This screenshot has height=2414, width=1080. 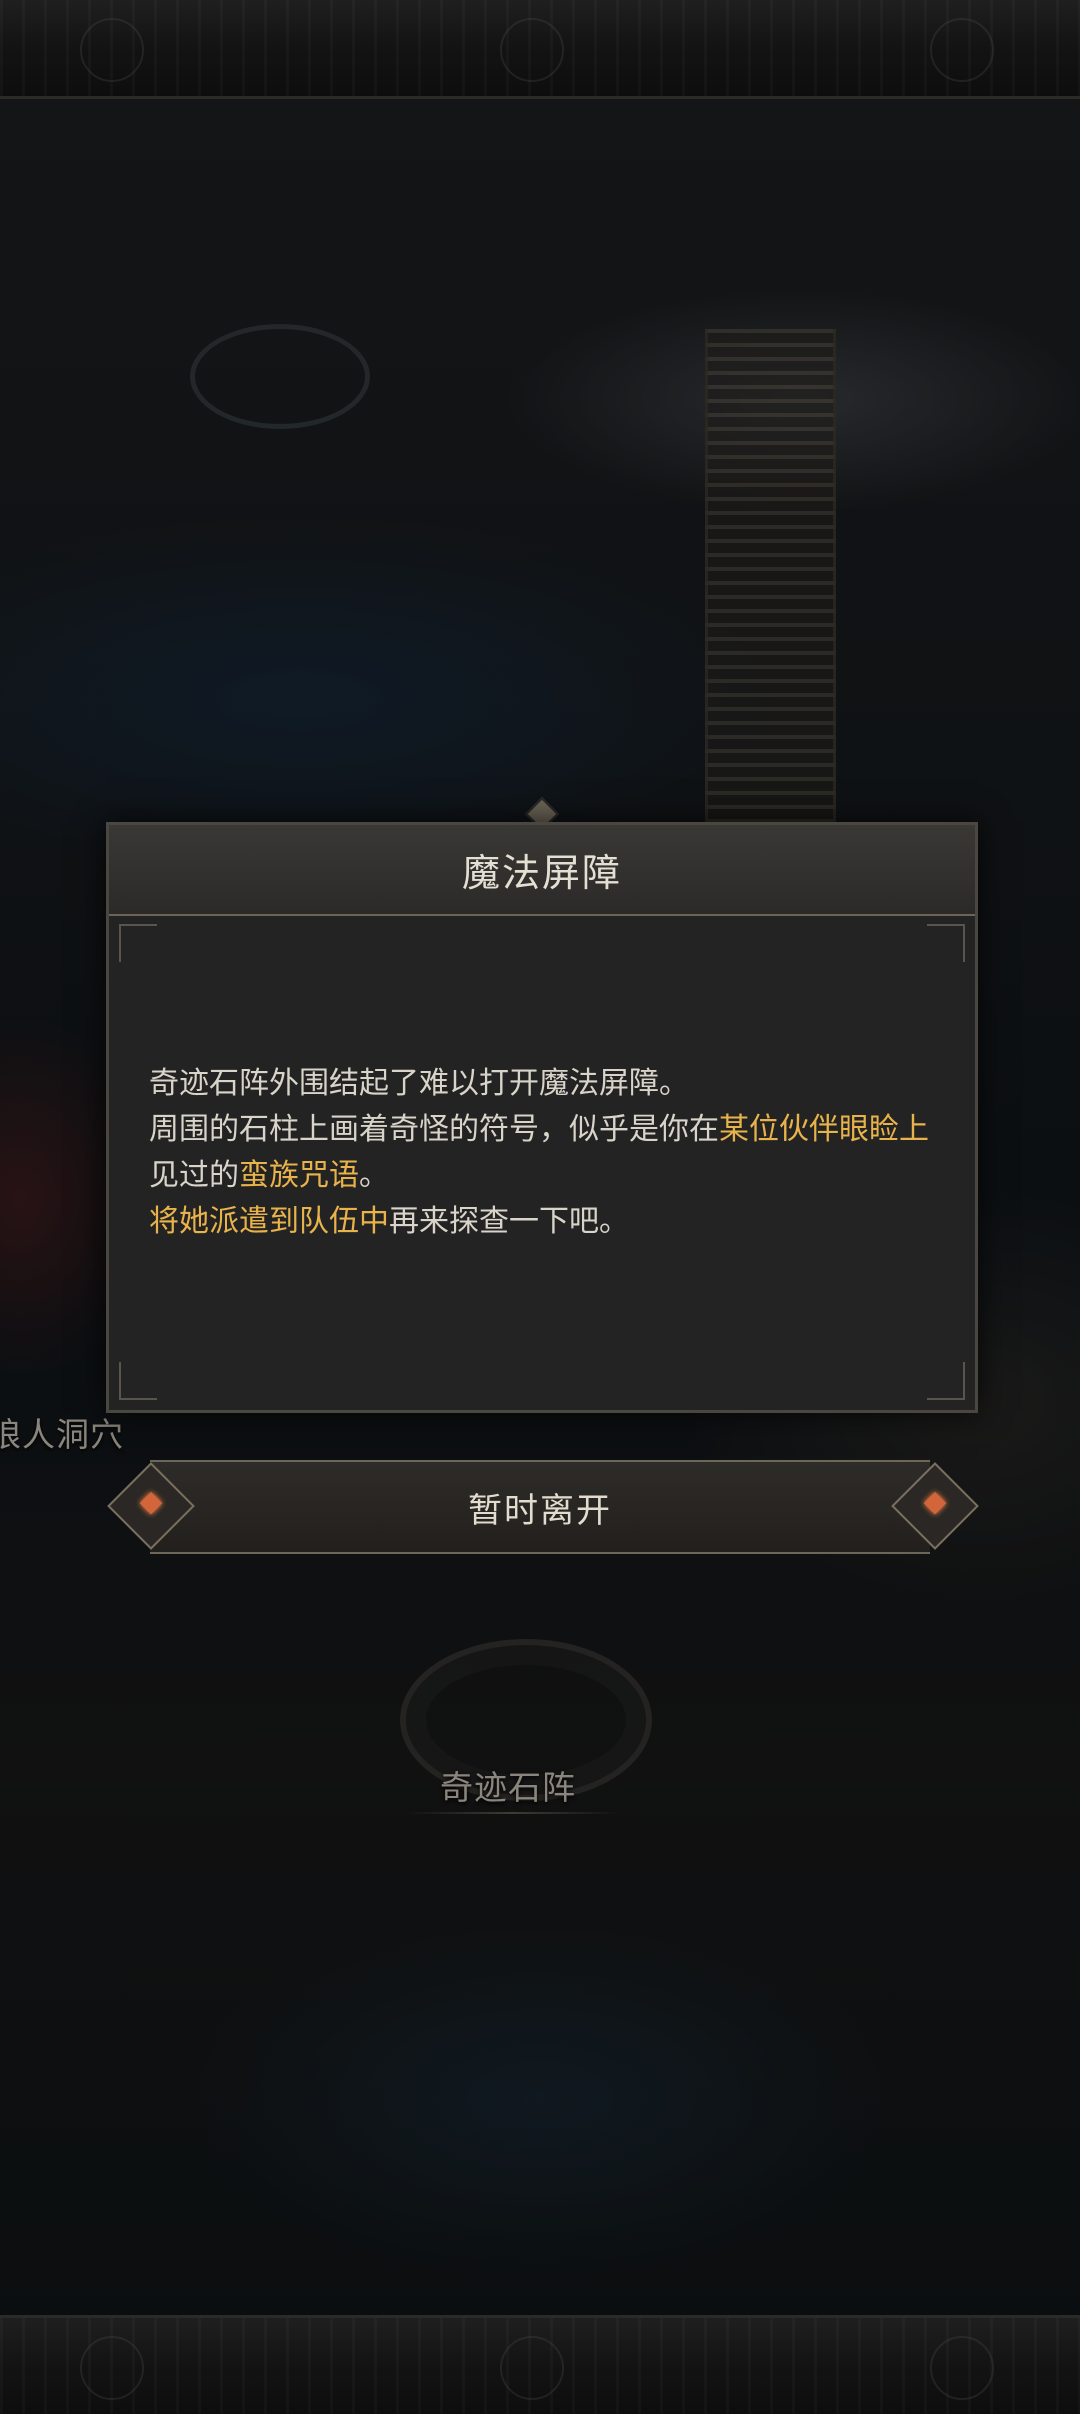 I want to click on message-line-2: 周围的石柱上画着奇怪的符号，似乎是你在某位伙伴眼睑上见过的蛮族咒语。, so click(x=542, y=1153).